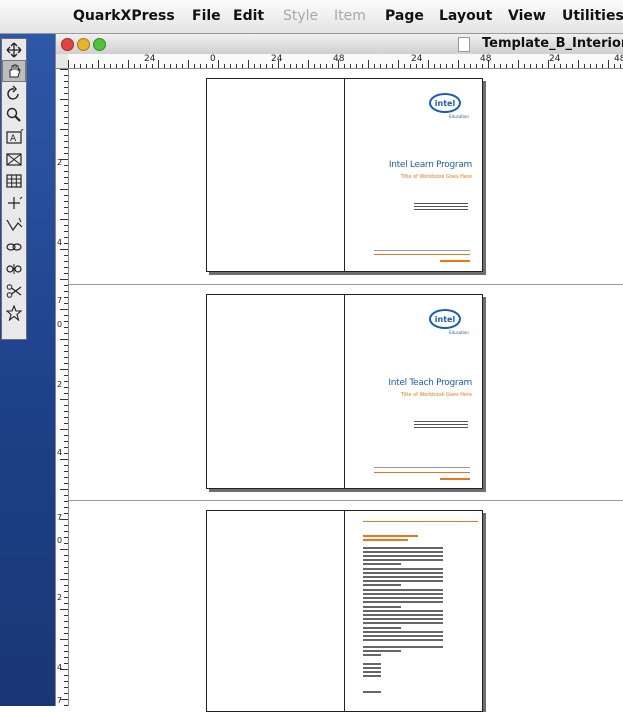  I want to click on menu-quarkxpress: QuarkXPress, so click(124, 16).